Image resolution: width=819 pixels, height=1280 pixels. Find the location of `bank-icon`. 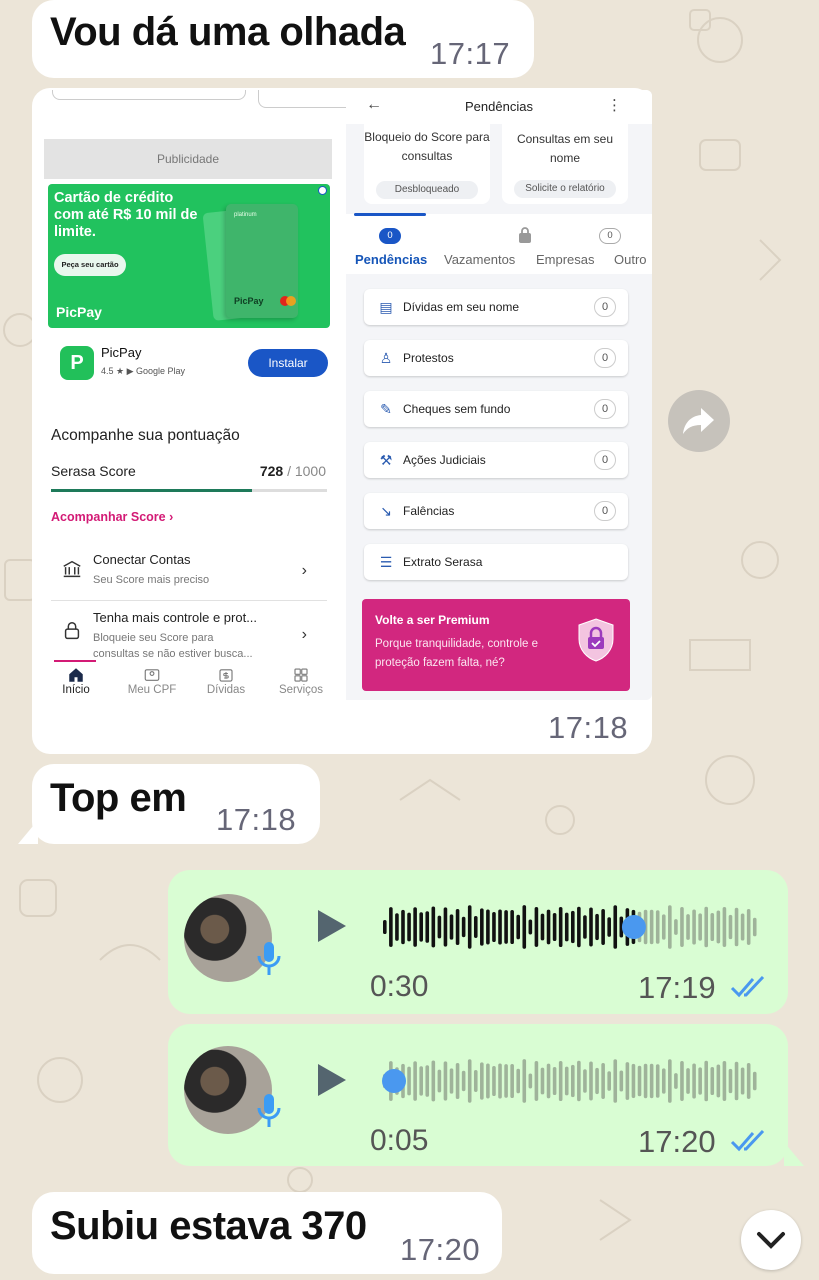

bank-icon is located at coordinates (72, 569).